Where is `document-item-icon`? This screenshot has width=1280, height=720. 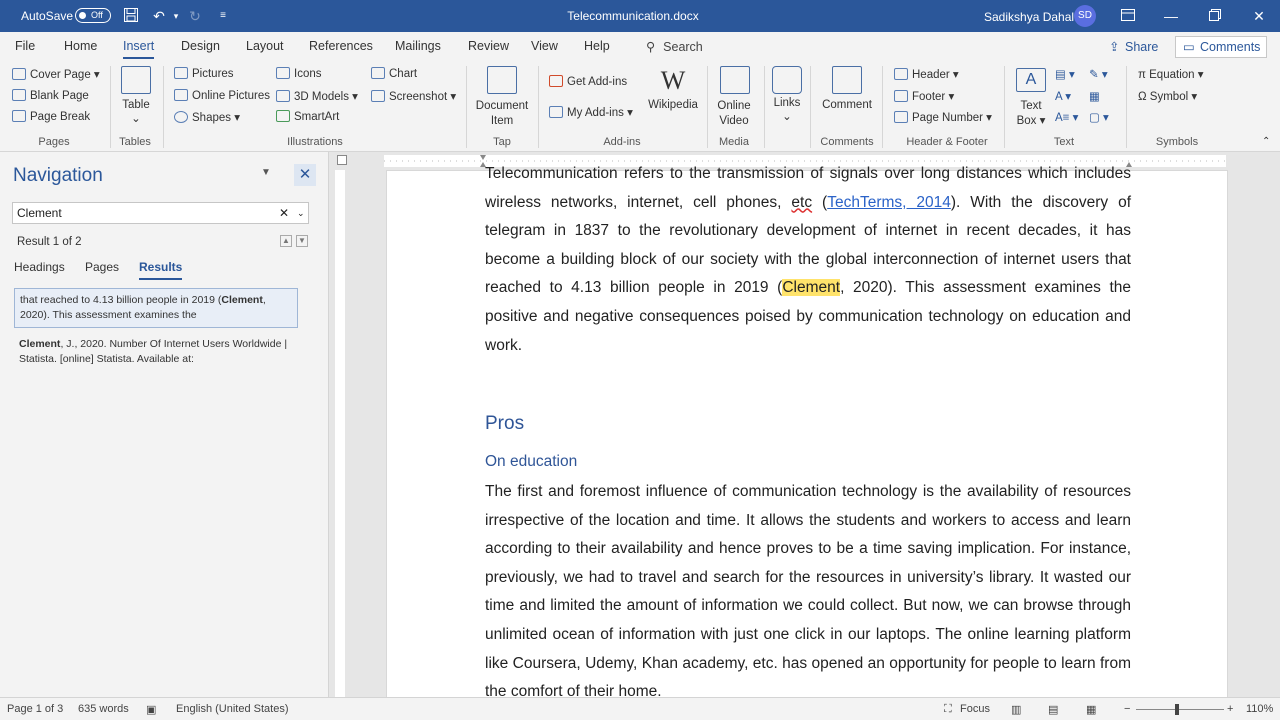
document-item-icon is located at coordinates (502, 80).